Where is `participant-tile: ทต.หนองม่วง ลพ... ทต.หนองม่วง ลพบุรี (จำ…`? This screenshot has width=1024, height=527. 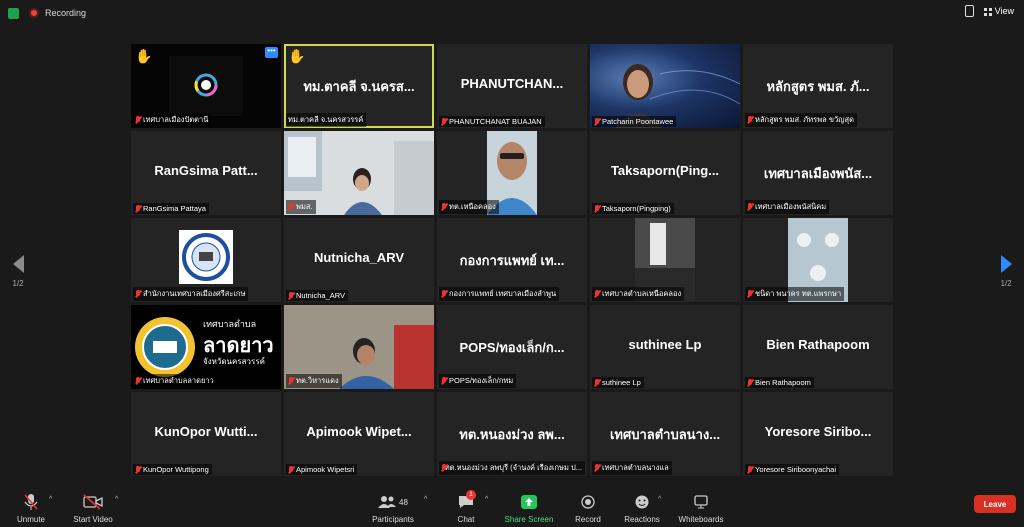
participant-tile: ทต.หนองม่วง ลพ... ทต.หนองม่วง ลพบุรี (จำ… is located at coordinates (512, 434).